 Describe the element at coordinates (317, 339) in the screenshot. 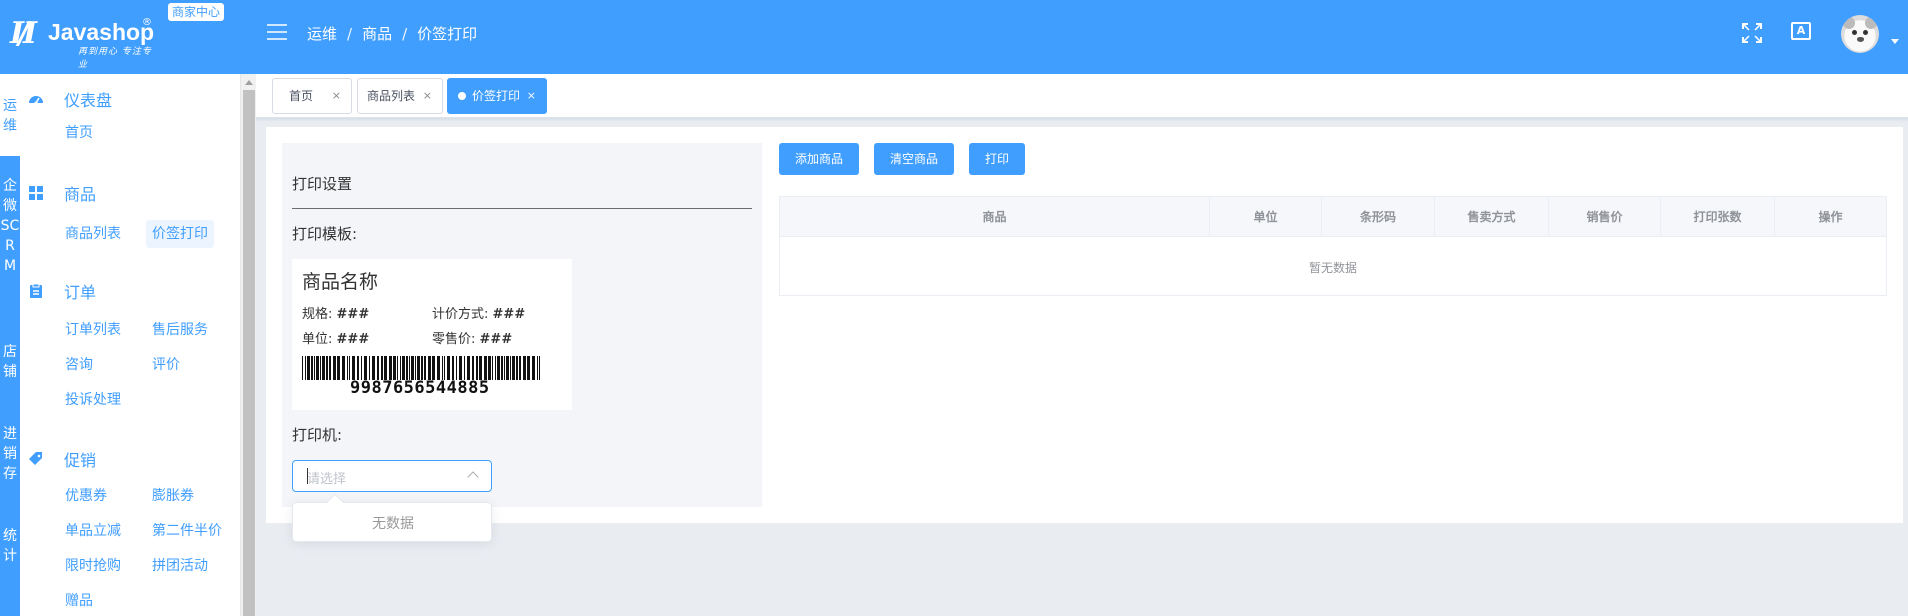

I see `template-unit-label: 单位:` at that location.